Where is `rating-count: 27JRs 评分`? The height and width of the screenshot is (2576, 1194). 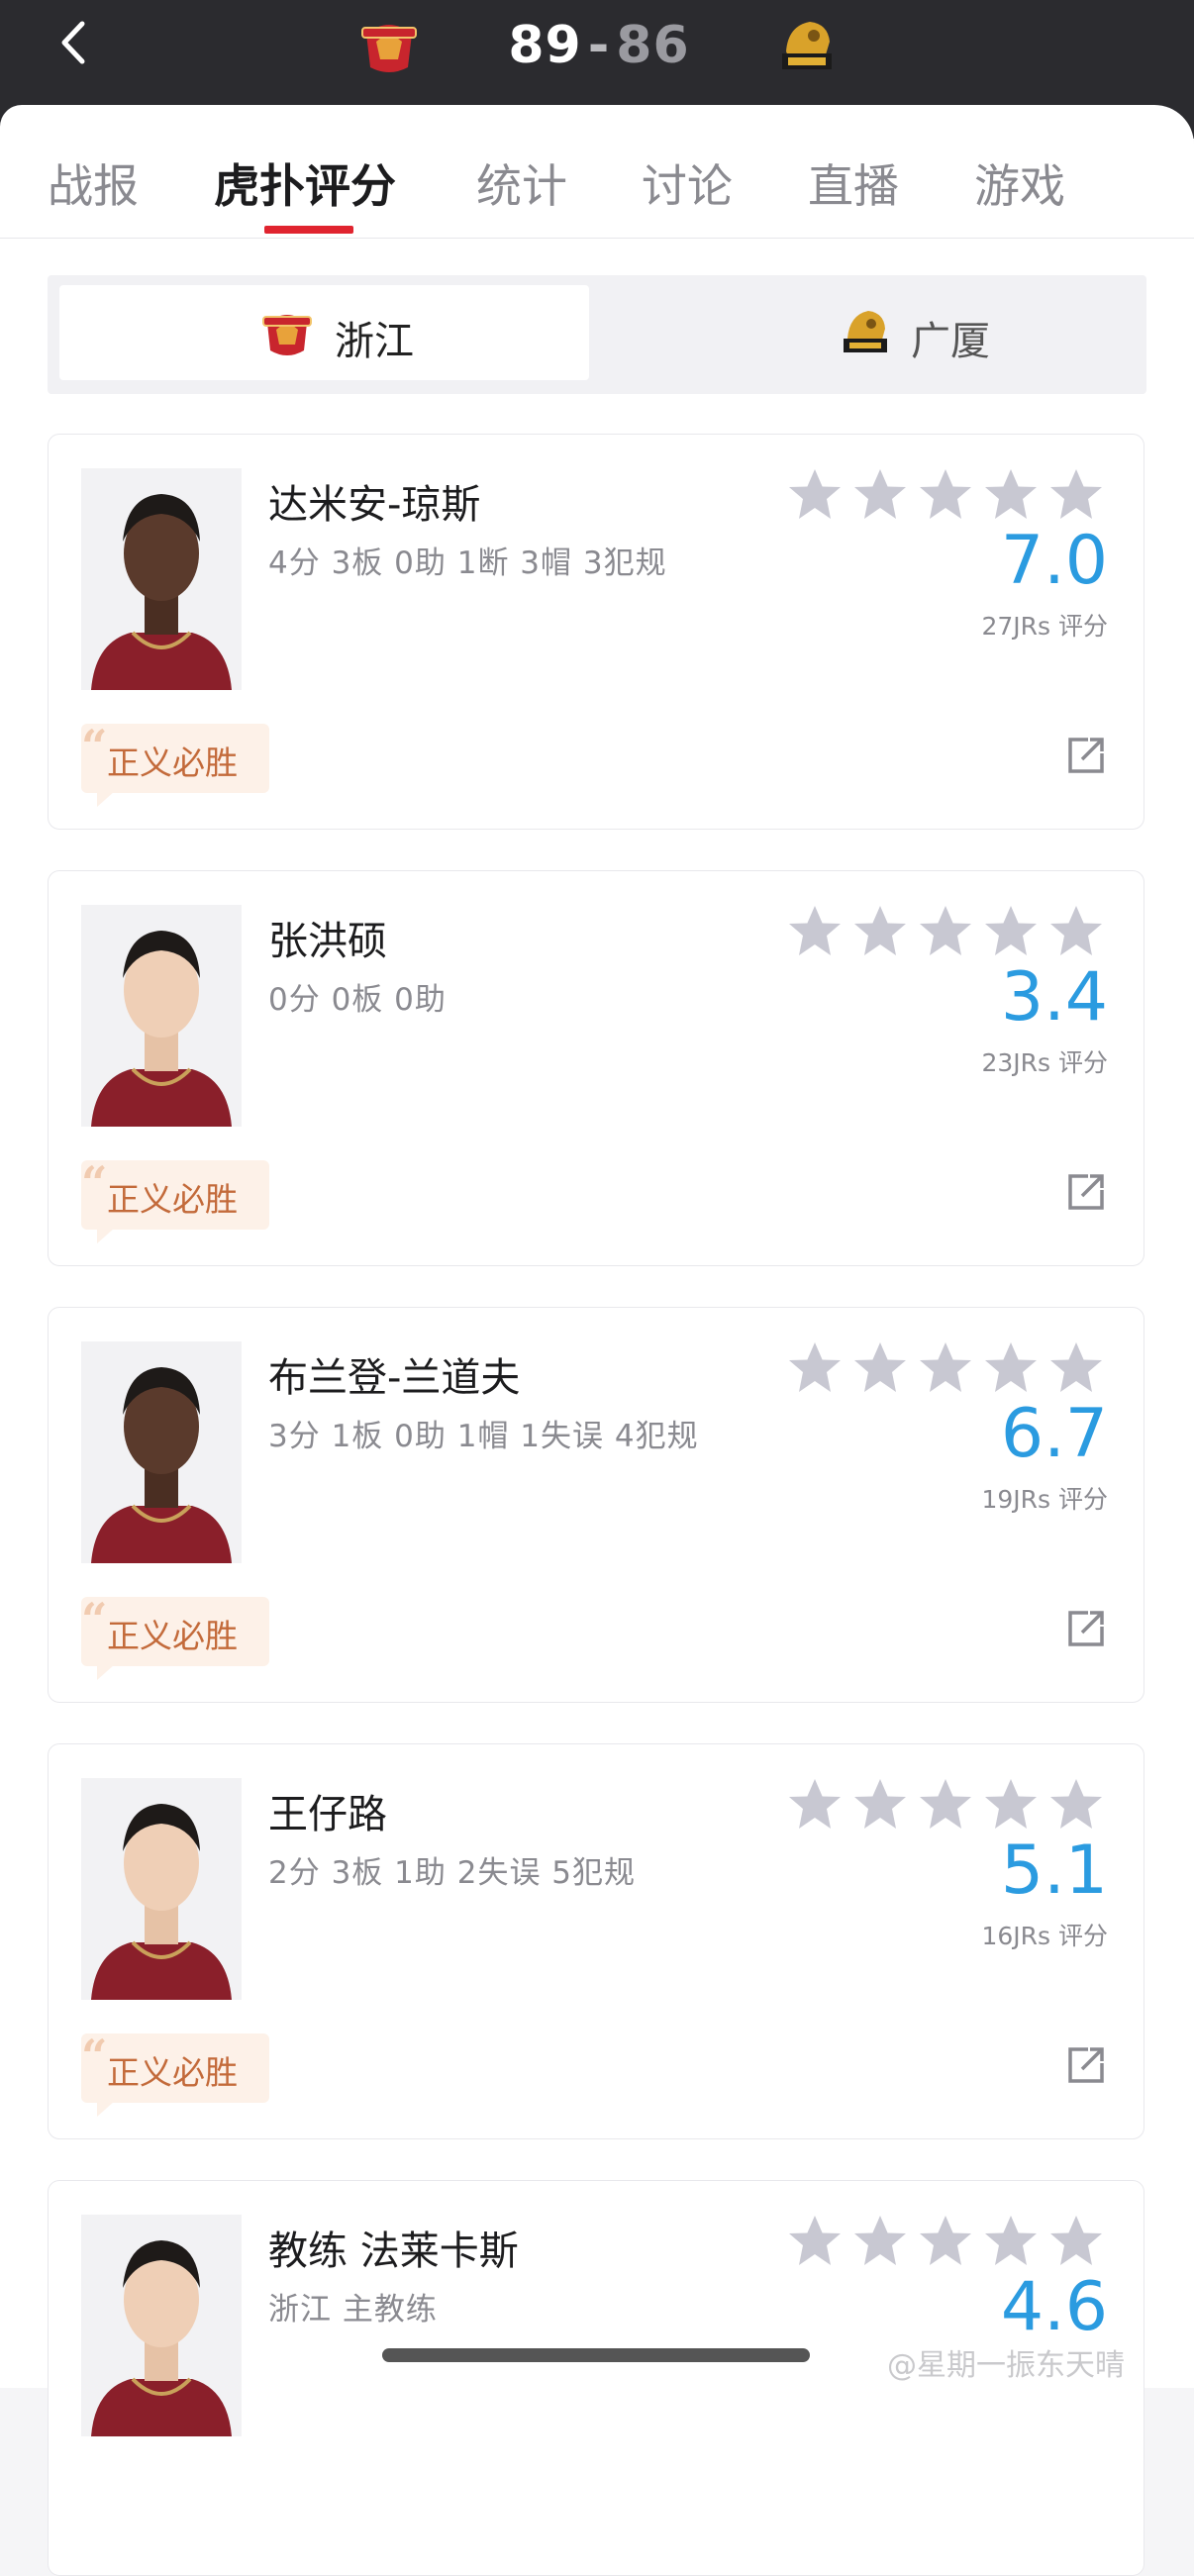
rating-count: 27JRs 评分 is located at coordinates (1045, 626).